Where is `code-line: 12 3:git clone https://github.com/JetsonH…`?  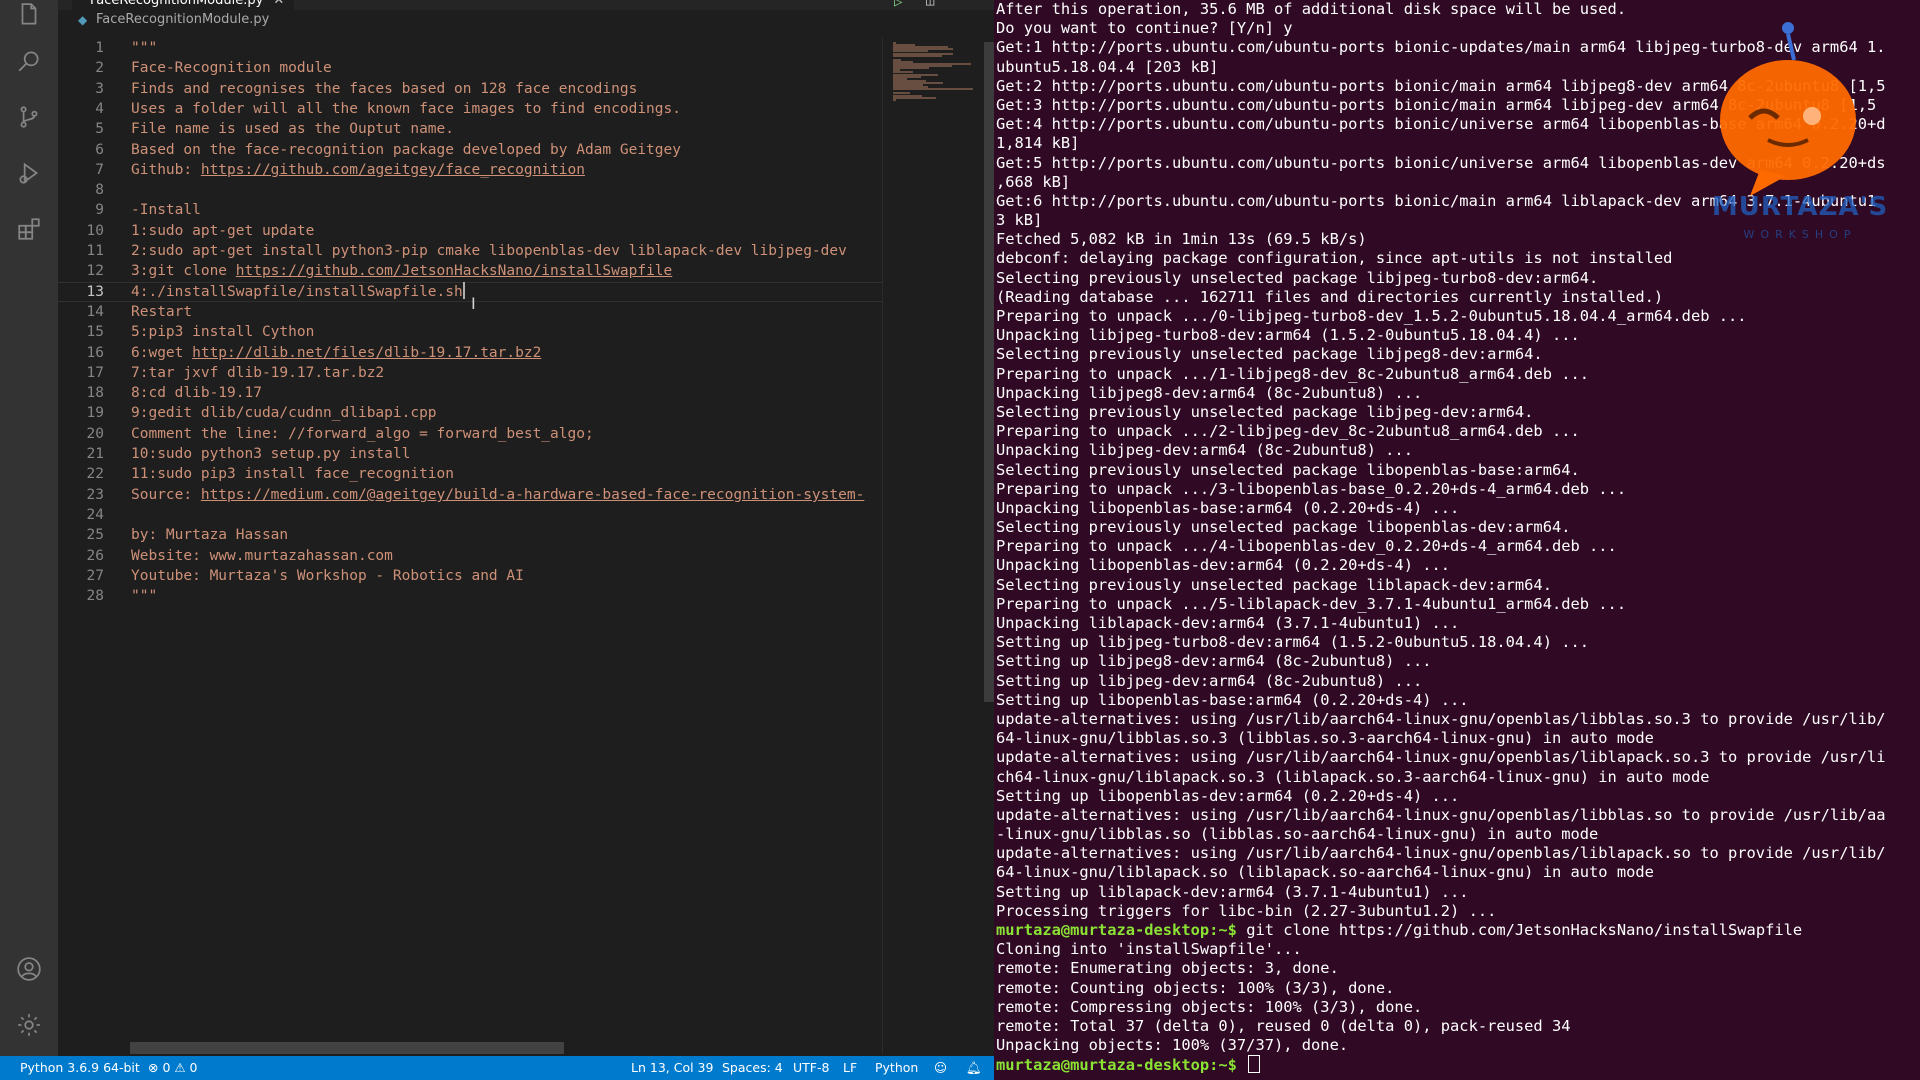 code-line: 12 3:git clone https://github.com/JetsonH… is located at coordinates (470, 271).